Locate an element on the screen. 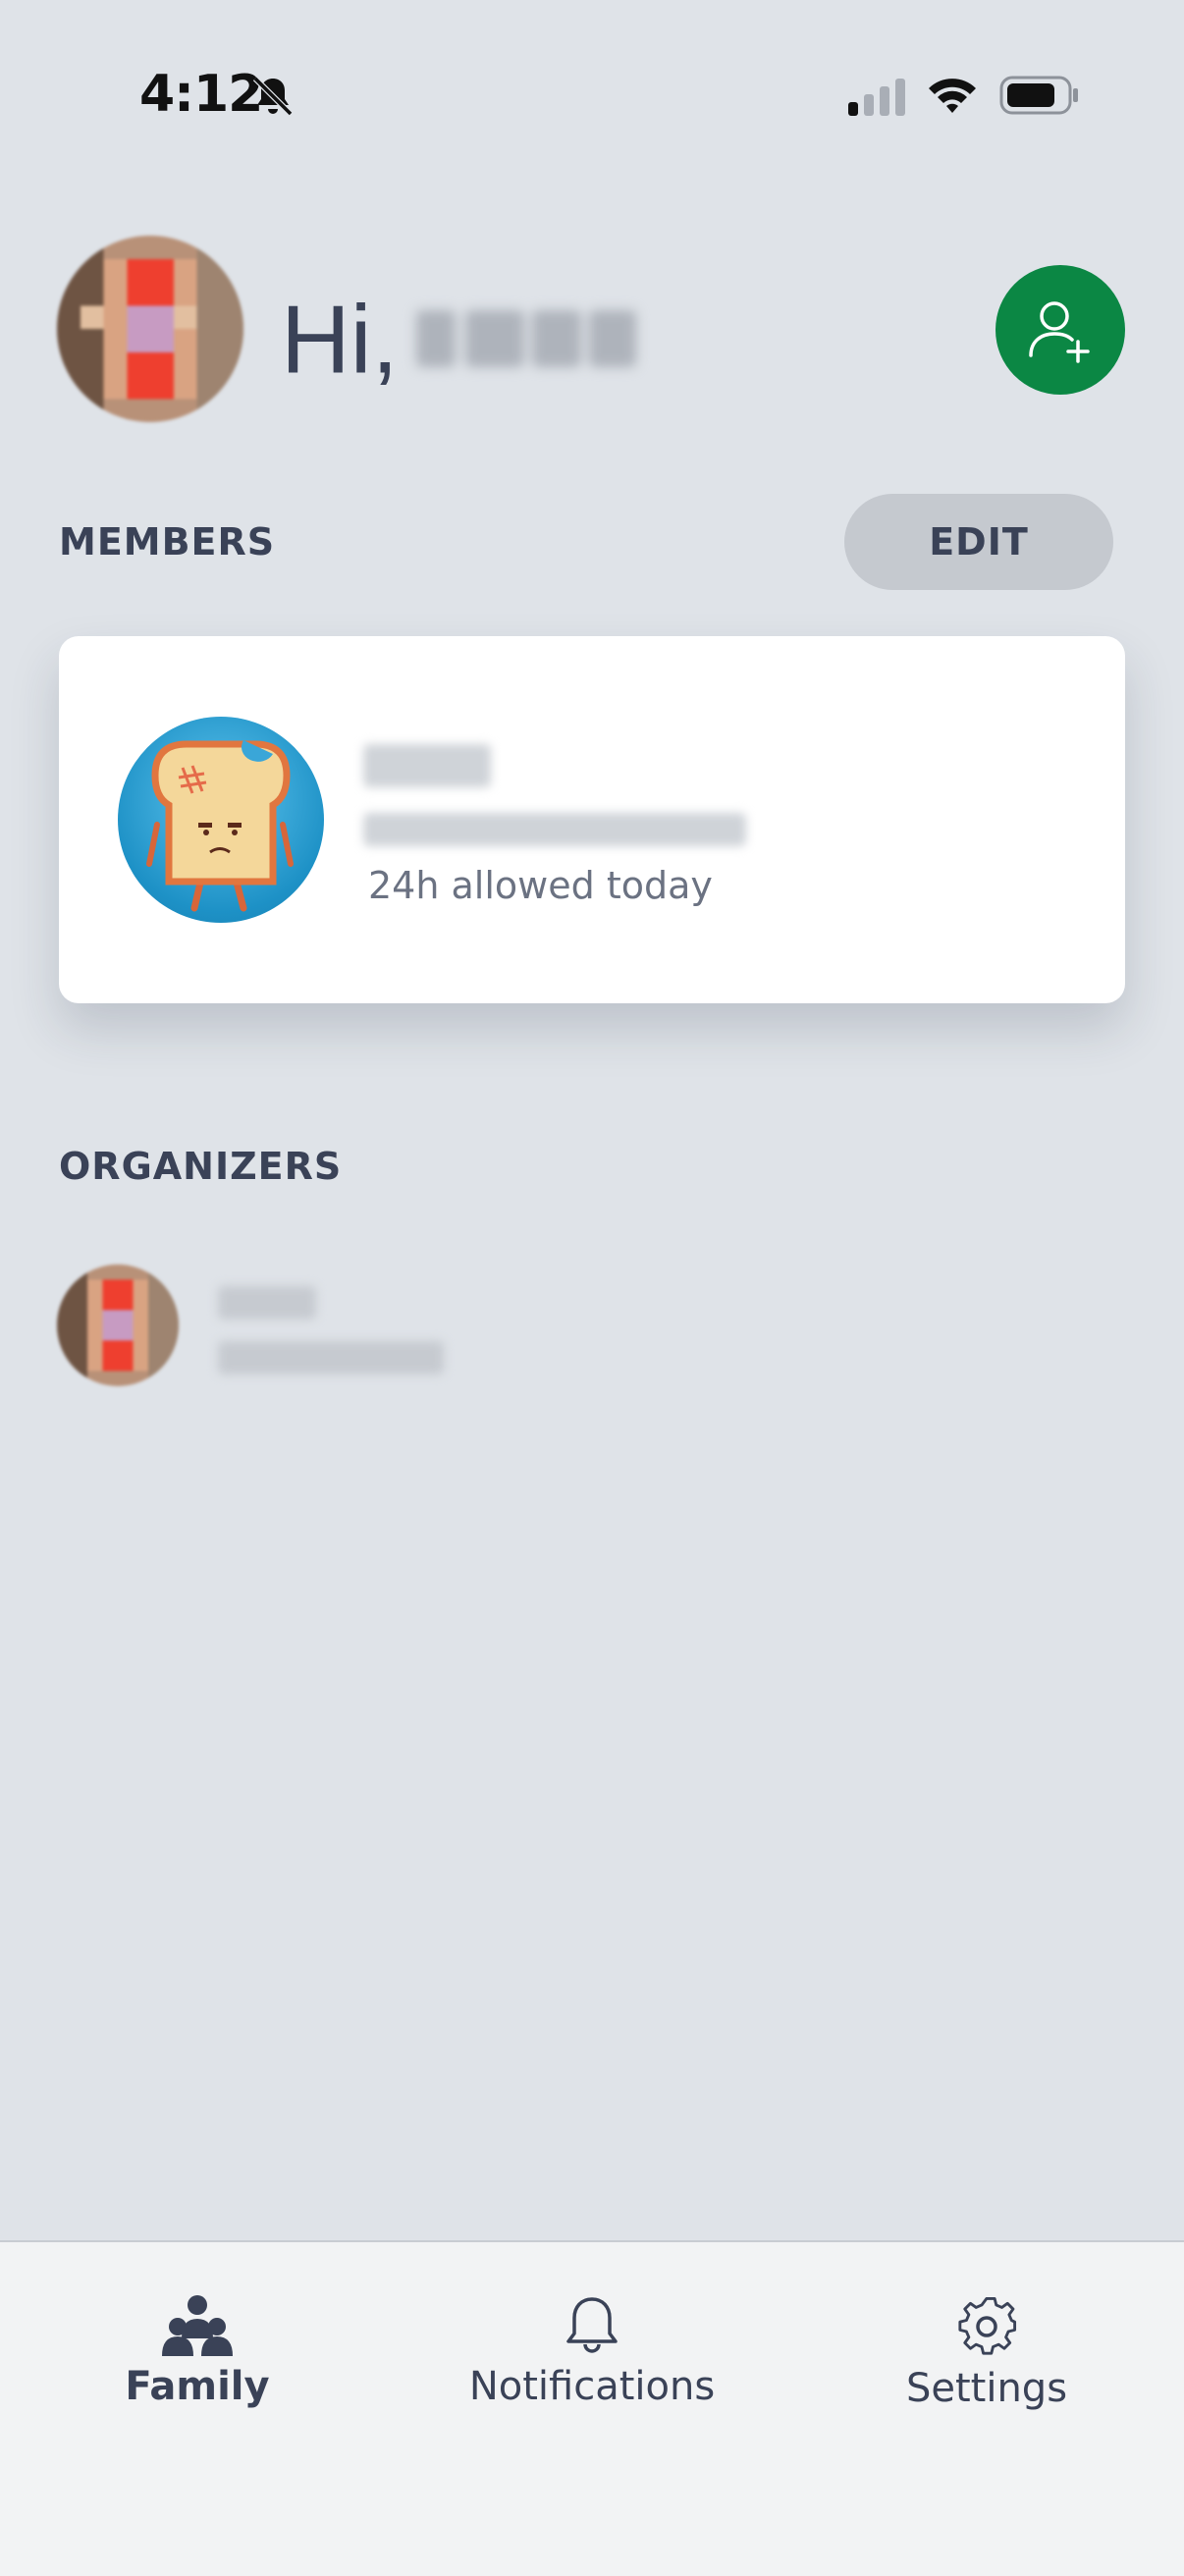  greeting: Hi, is located at coordinates (462, 336).